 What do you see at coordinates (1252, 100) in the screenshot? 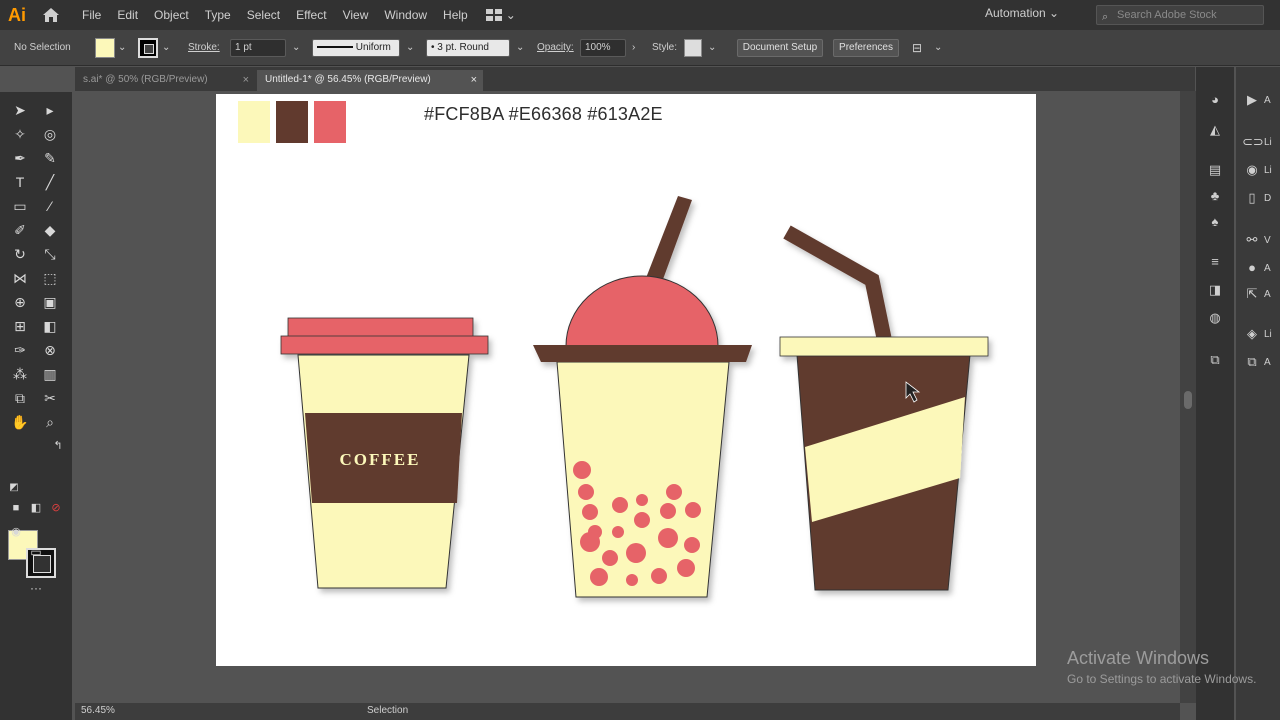
I see `play-icon: ▶` at bounding box center [1252, 100].